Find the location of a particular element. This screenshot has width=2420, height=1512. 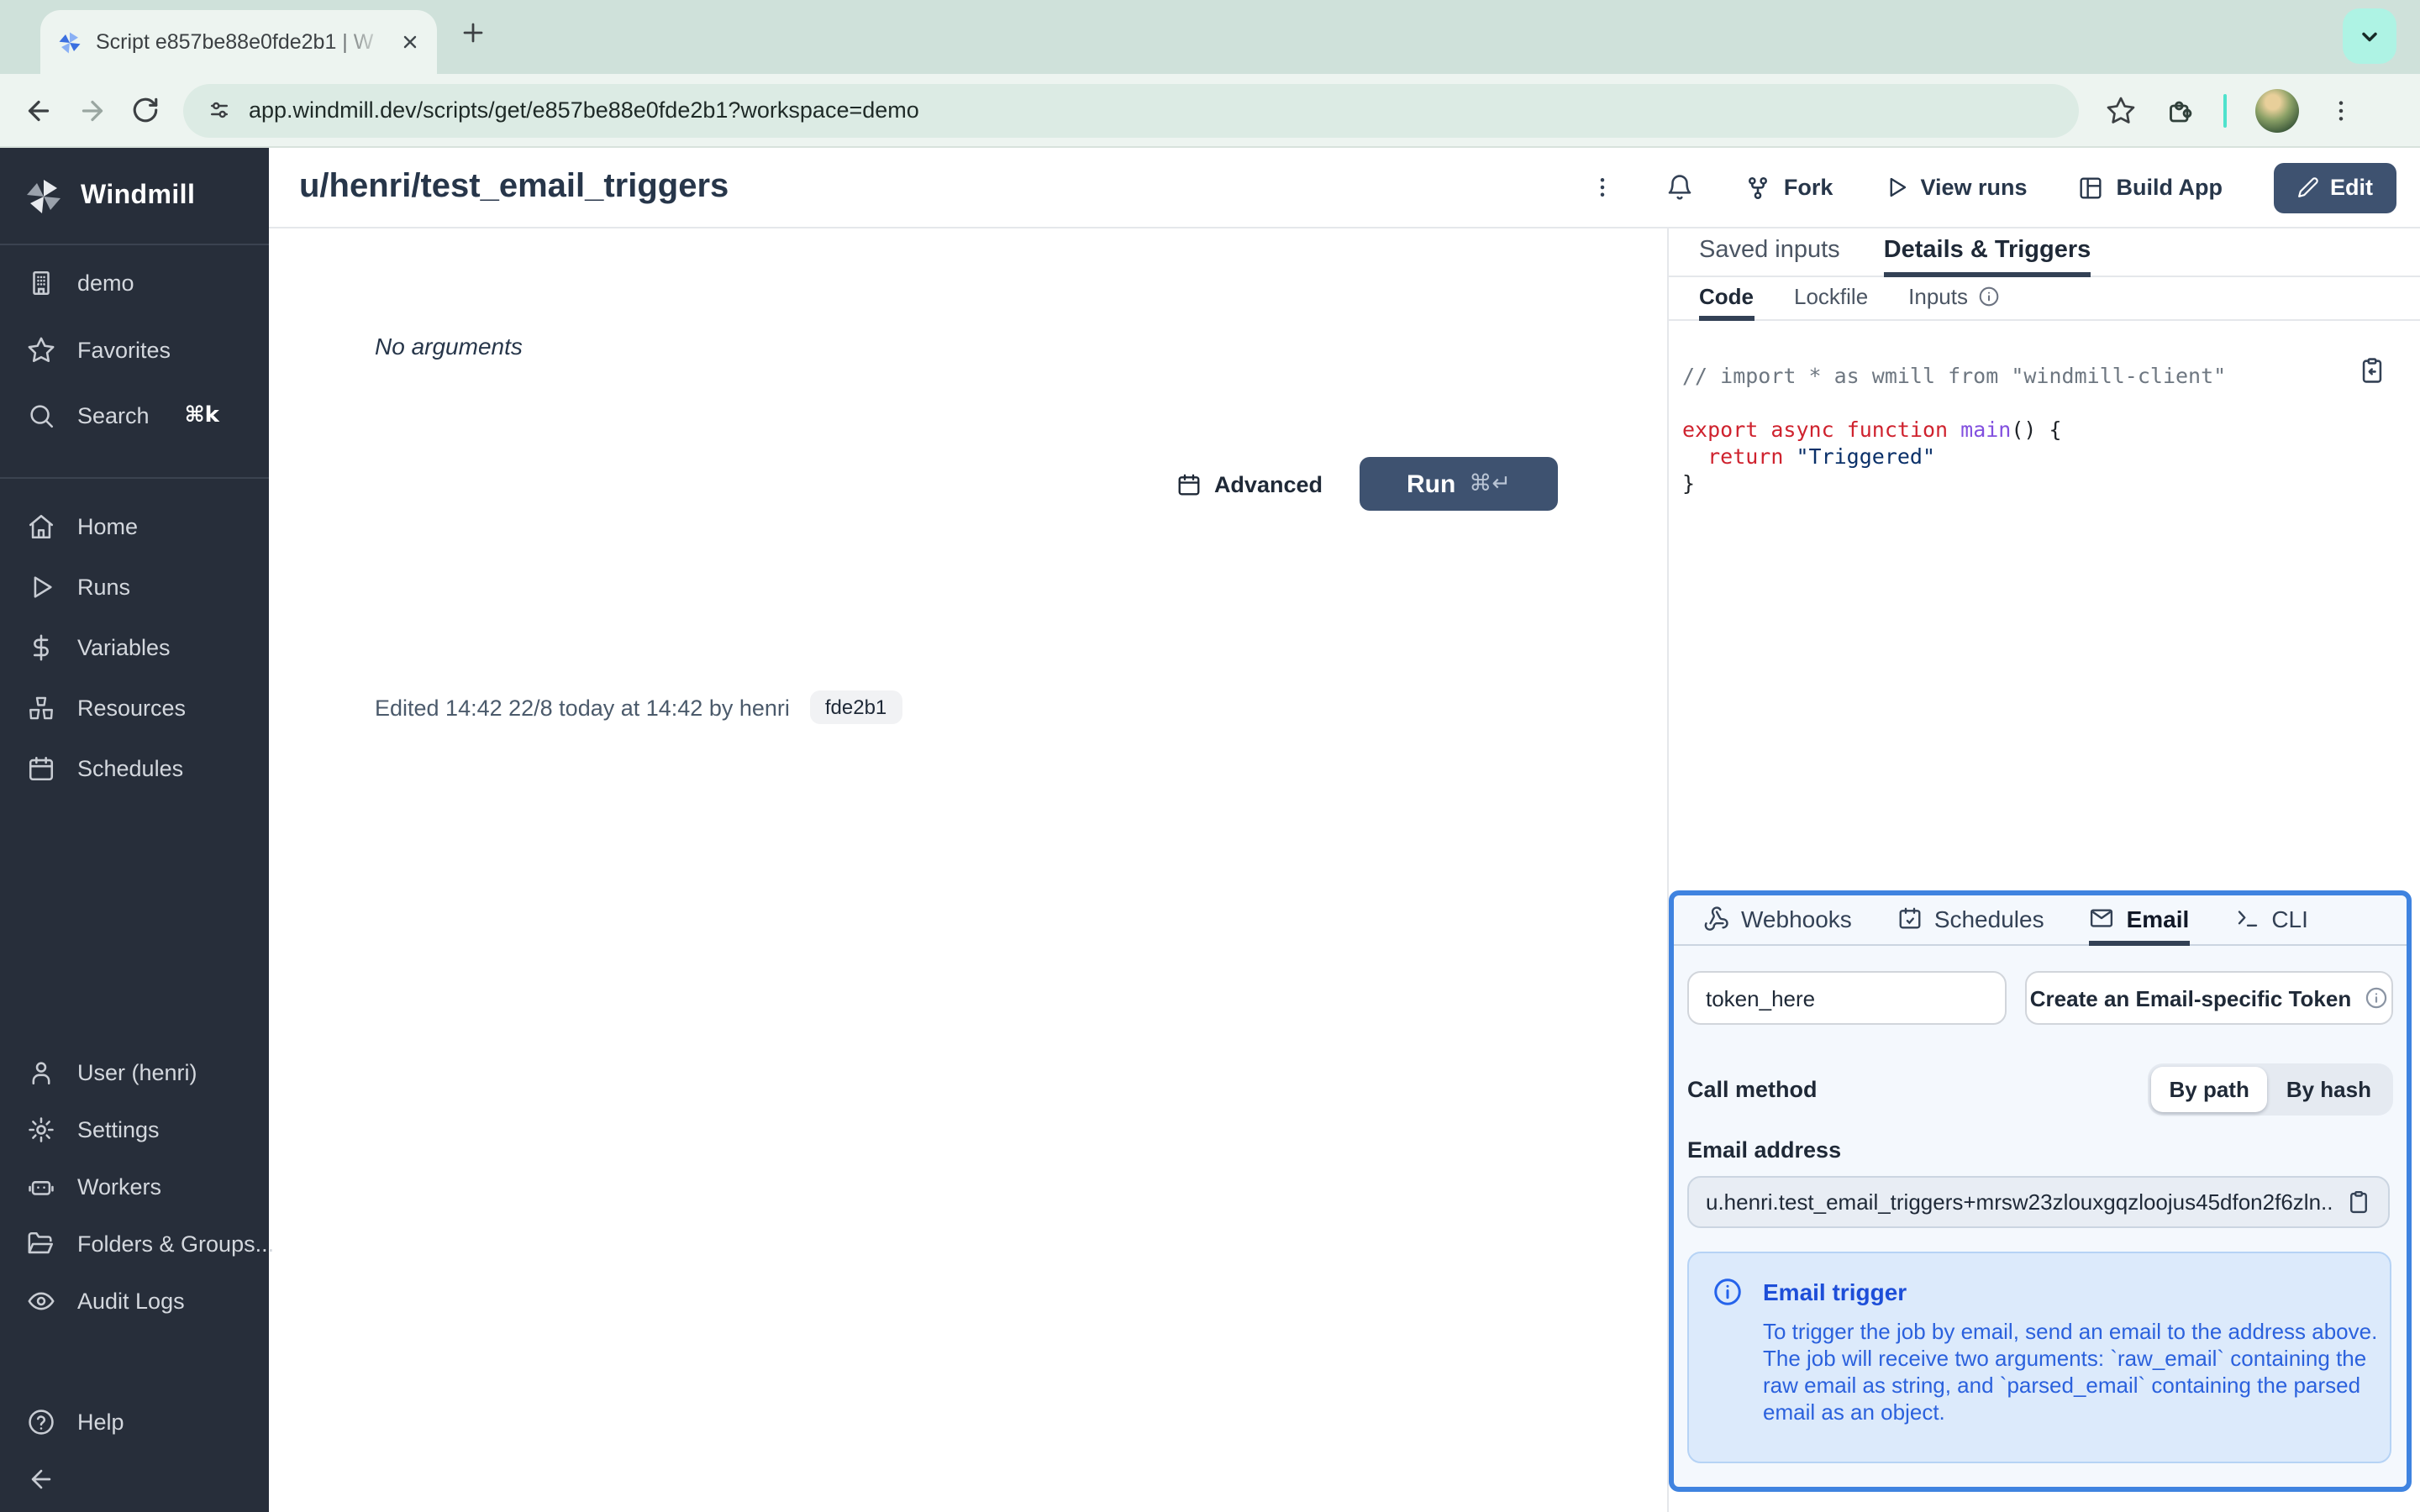

code-line-signature: export async function main() { is located at coordinates (1872, 429).